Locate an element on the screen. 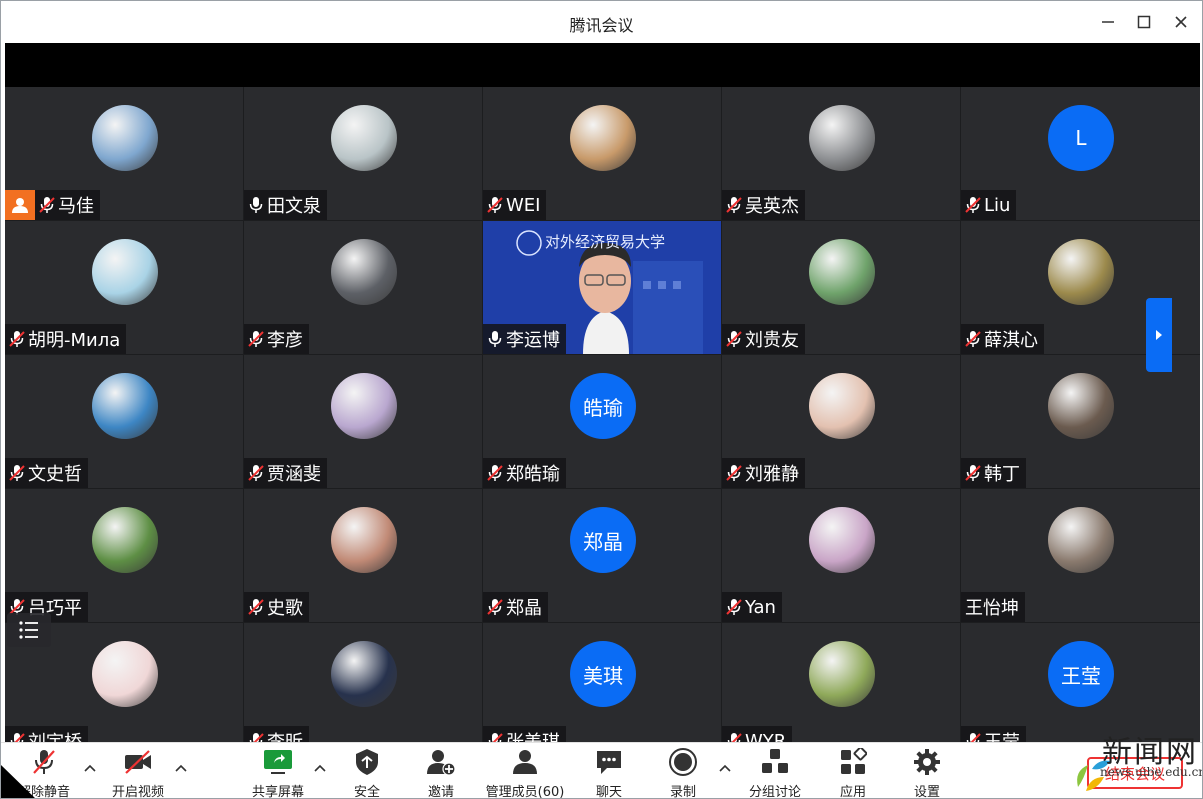 The height and width of the screenshot is (799, 1203). shield-icon is located at coordinates (367, 762).